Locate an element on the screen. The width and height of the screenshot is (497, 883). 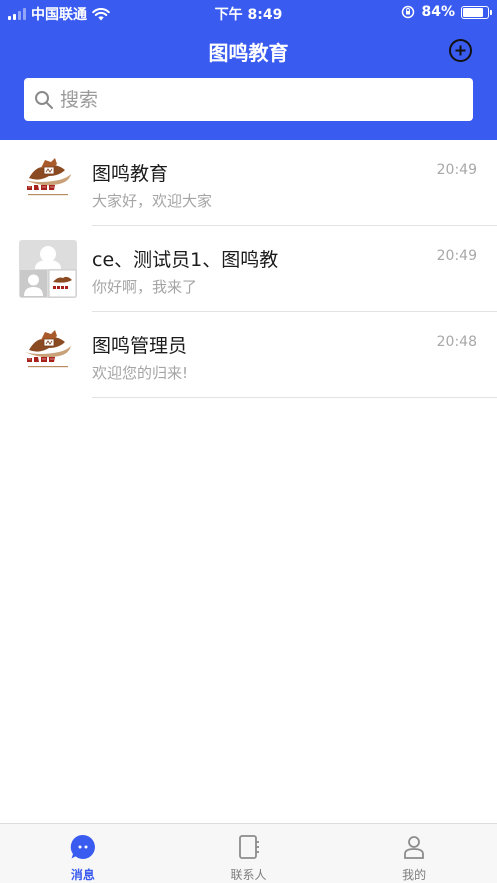
conversation-name: ce、测试员1、图鸣教 is located at coordinates (185, 260).